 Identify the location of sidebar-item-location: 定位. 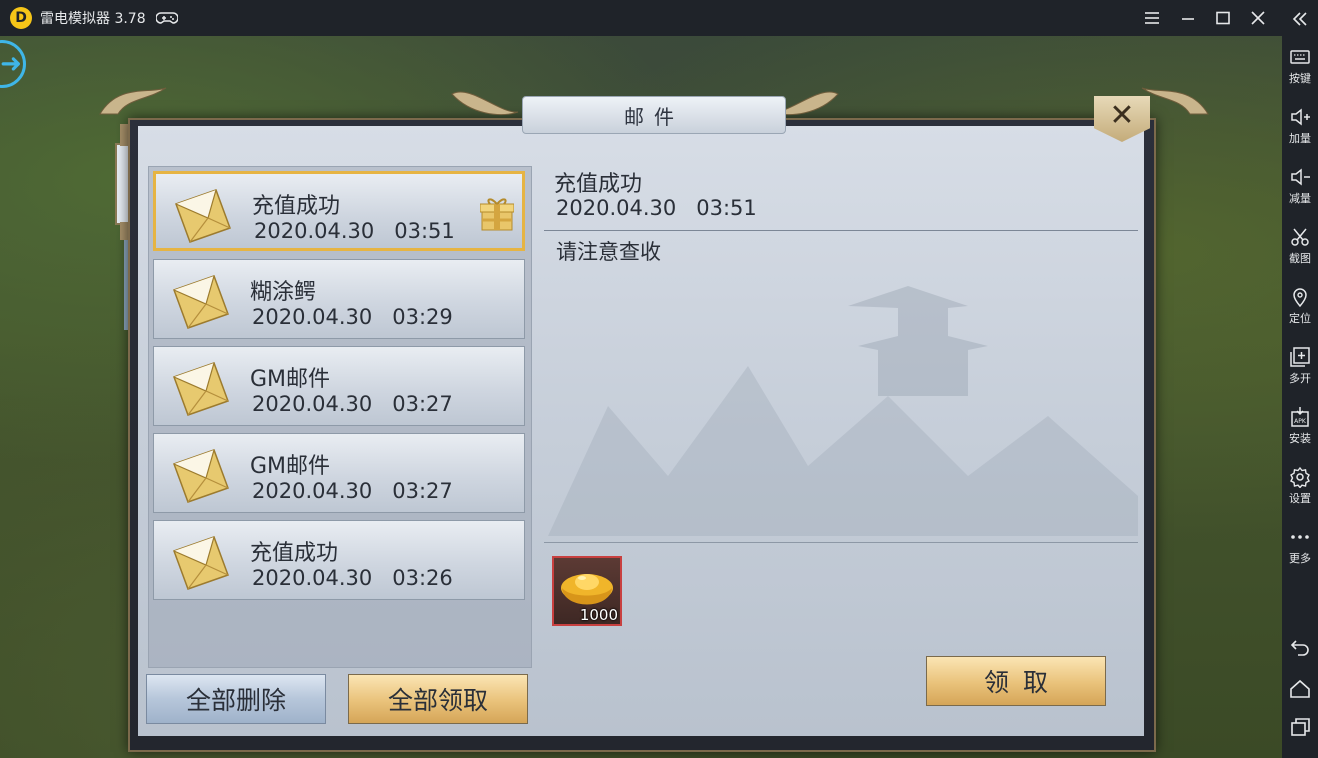
(1300, 306).